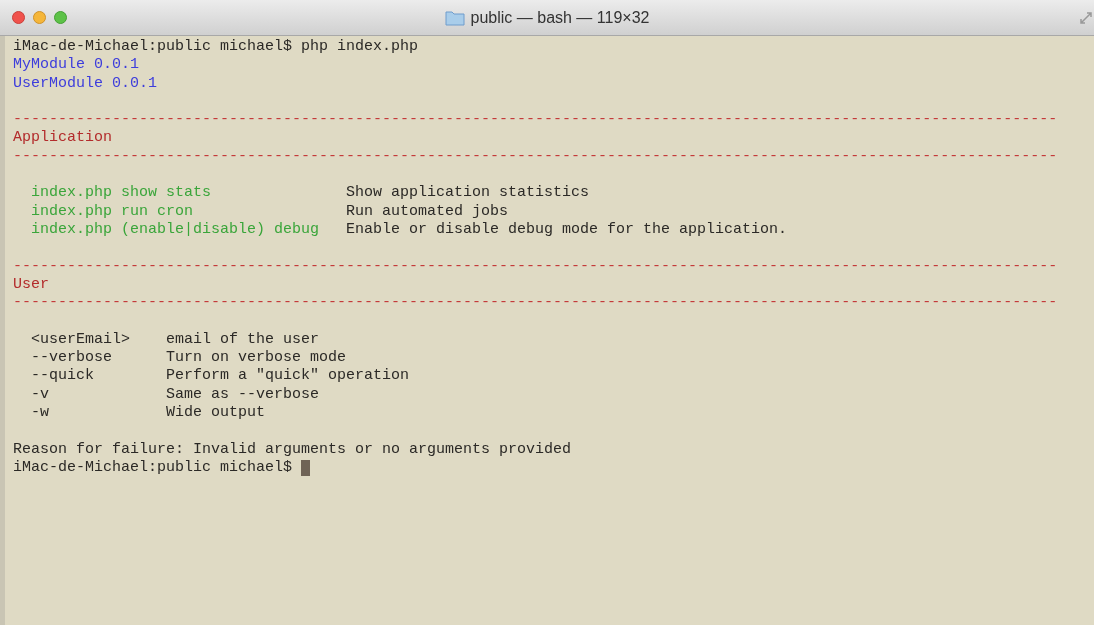  Describe the element at coordinates (18, 17) in the screenshot. I see `close-button` at that location.